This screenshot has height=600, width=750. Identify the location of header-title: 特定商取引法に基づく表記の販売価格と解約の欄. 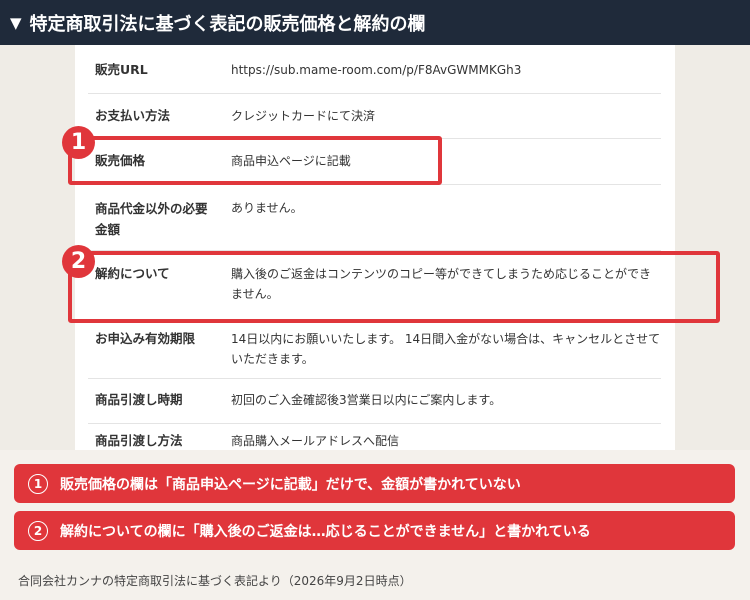
(227, 24).